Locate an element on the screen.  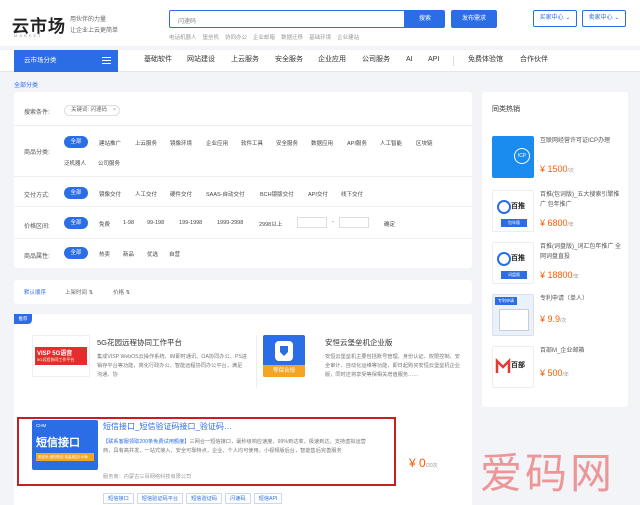
price-option: 1-98 is located at coordinates (128, 223).